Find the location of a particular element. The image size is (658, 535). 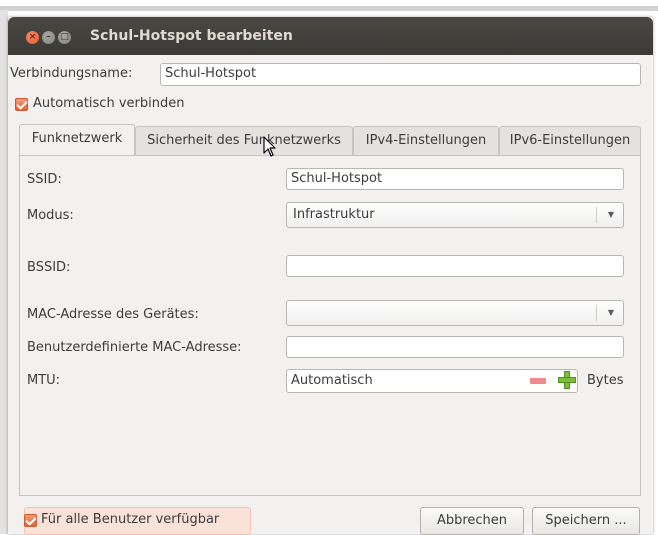

tab-wireless-security: Sicherheit des Funknetzwerks is located at coordinates (244, 141).